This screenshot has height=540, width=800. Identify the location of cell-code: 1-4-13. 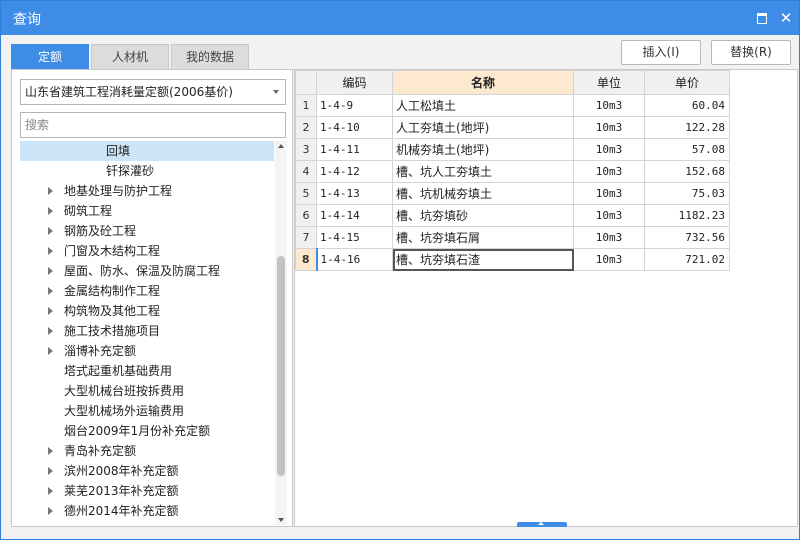
(354, 193).